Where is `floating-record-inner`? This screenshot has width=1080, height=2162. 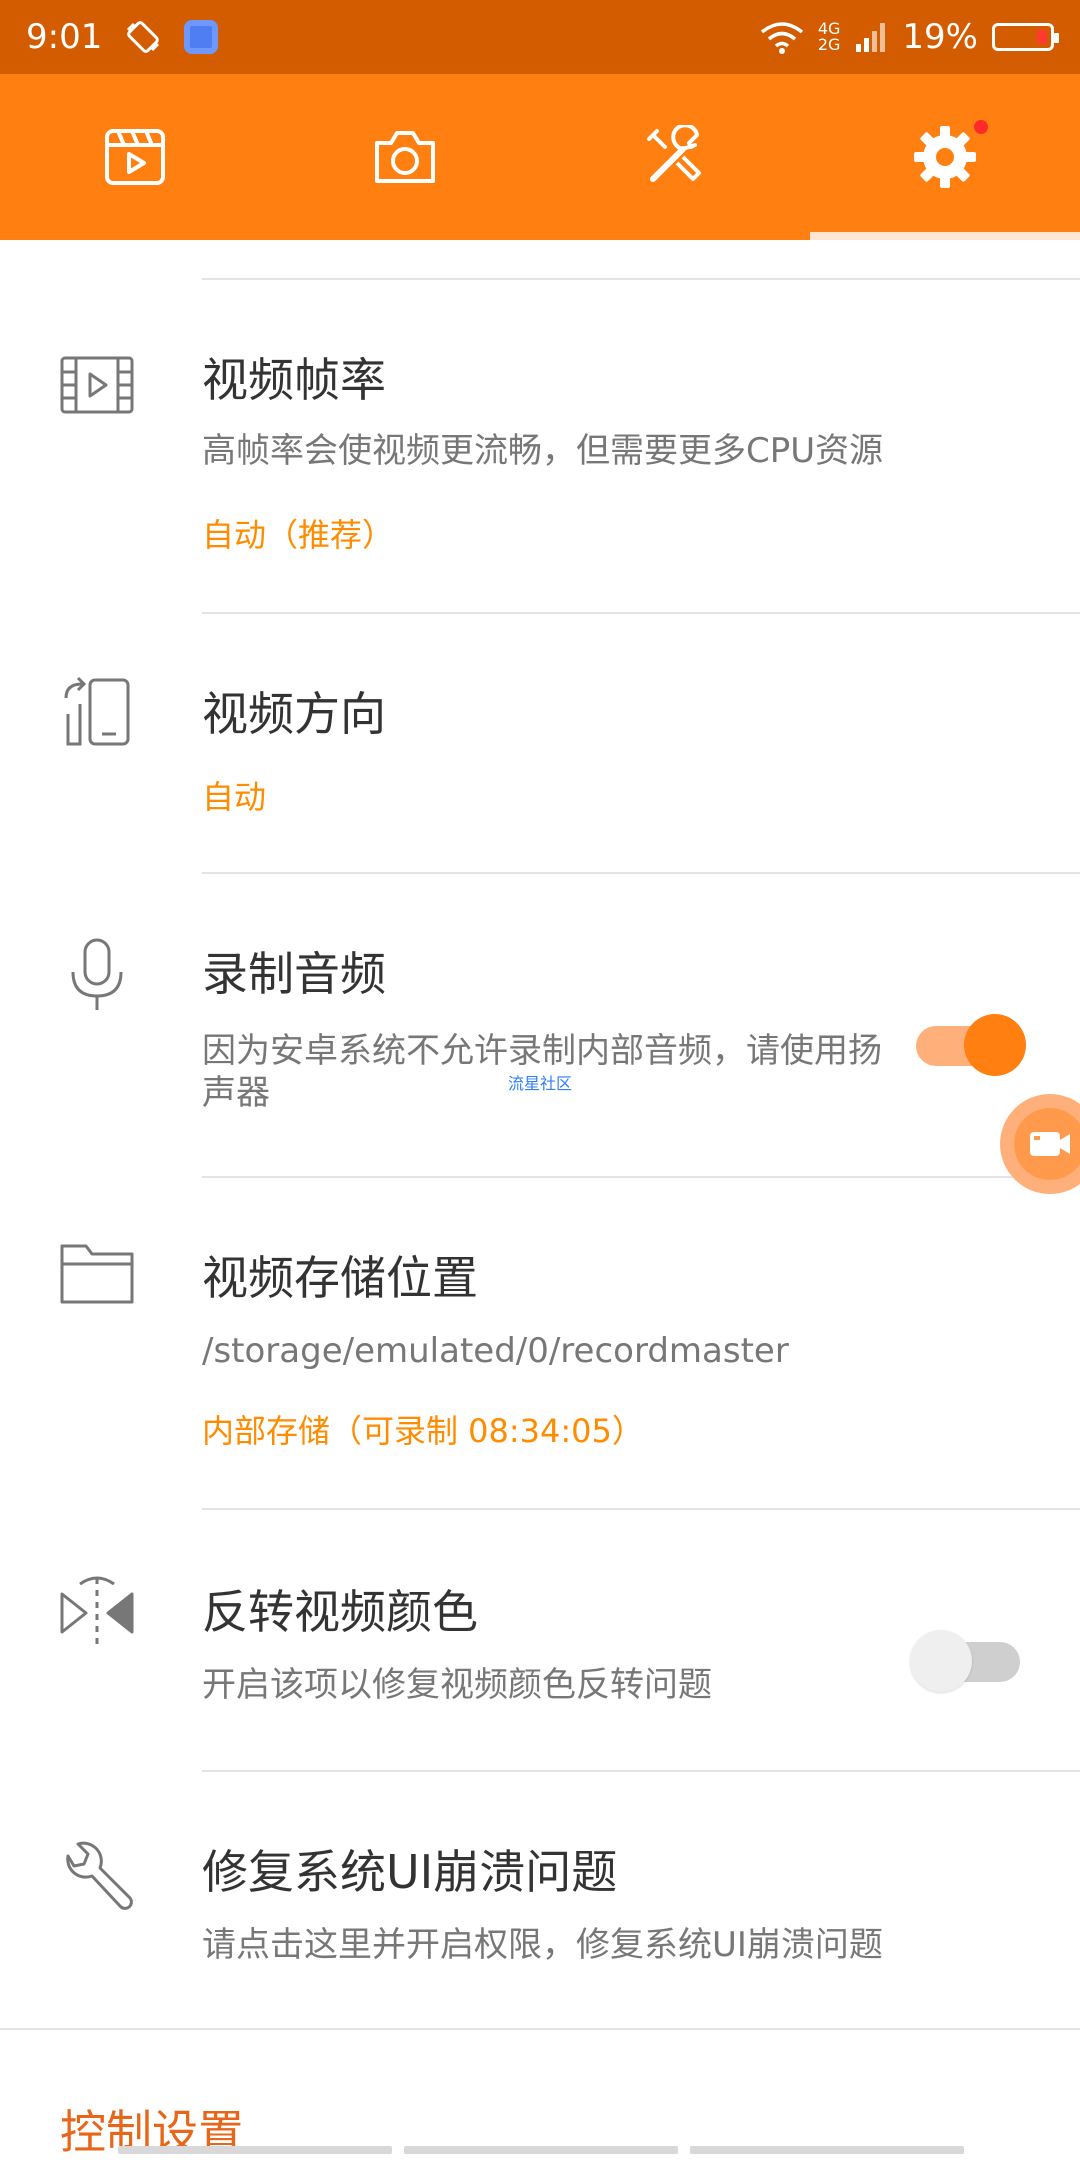
floating-record-inner is located at coordinates (1047, 1144).